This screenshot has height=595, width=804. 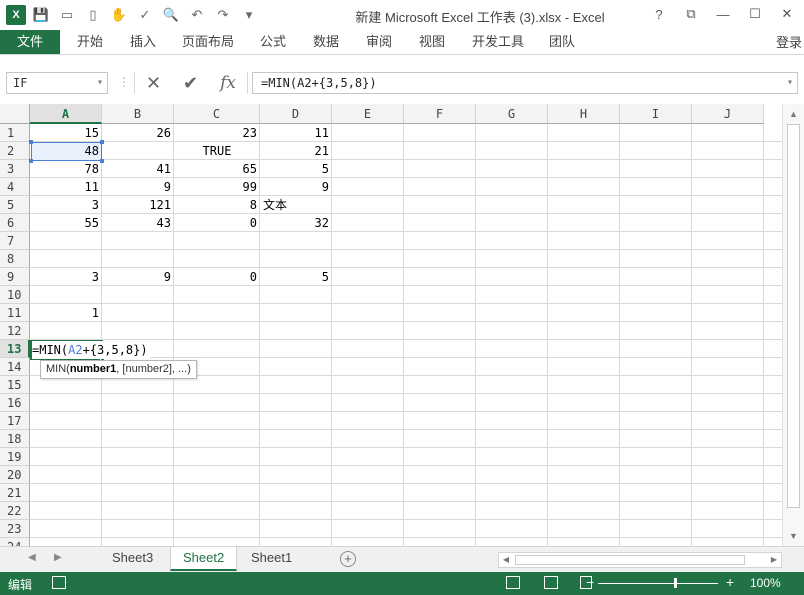 What do you see at coordinates (93, 15) in the screenshot?
I see `new-file-icon: ▯` at bounding box center [93, 15].